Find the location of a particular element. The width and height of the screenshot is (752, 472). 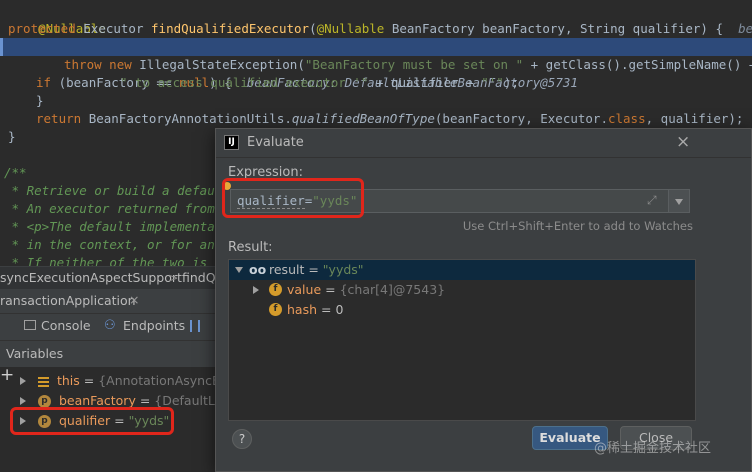

execution-marker is located at coordinates (1, 47).